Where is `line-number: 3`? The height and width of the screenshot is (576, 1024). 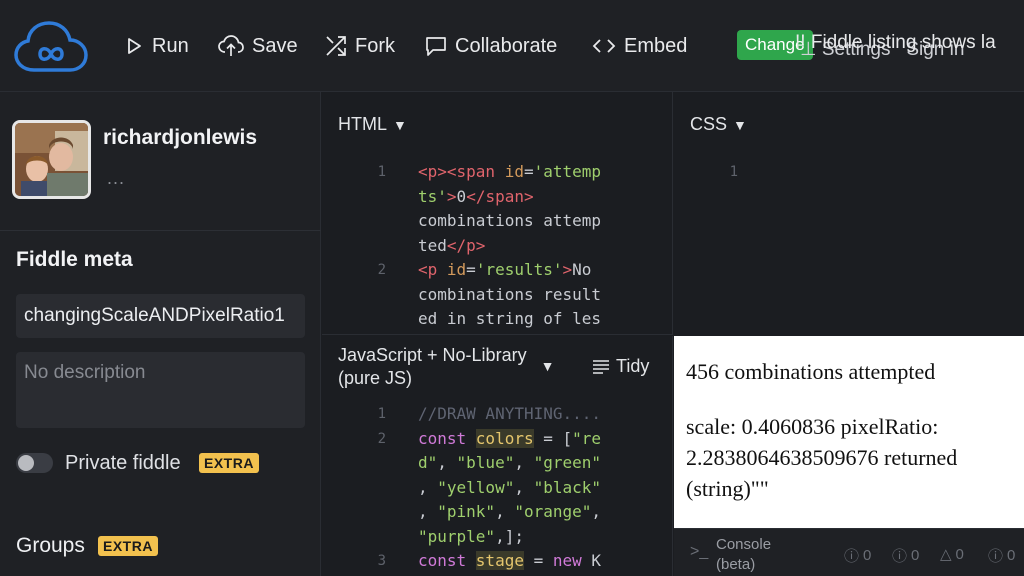
line-number: 3 is located at coordinates (381, 561).